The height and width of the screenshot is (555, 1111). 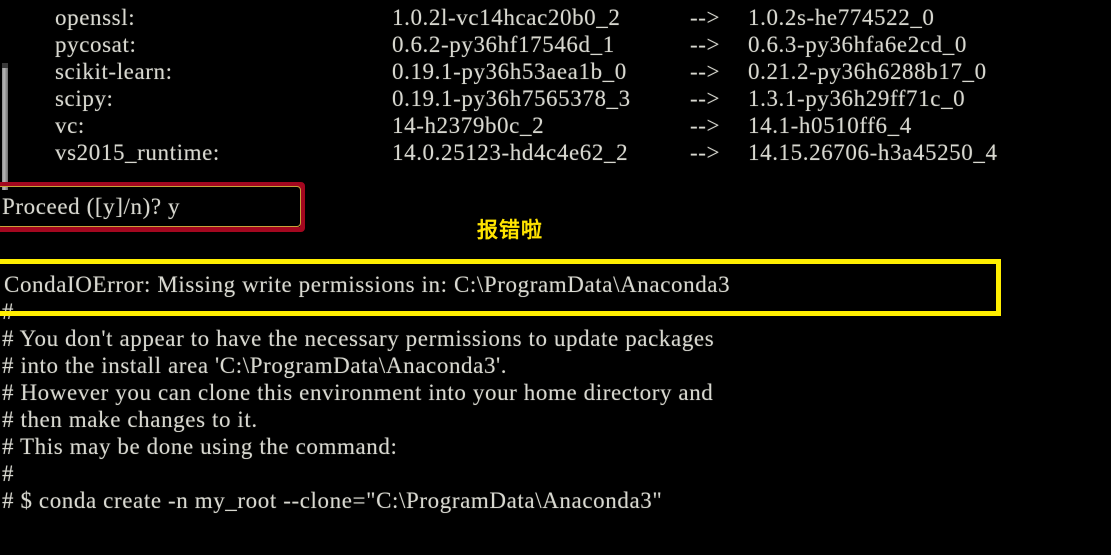 I want to click on package-row-to: 1.0.2s-he774522_0, so click(x=841, y=17).